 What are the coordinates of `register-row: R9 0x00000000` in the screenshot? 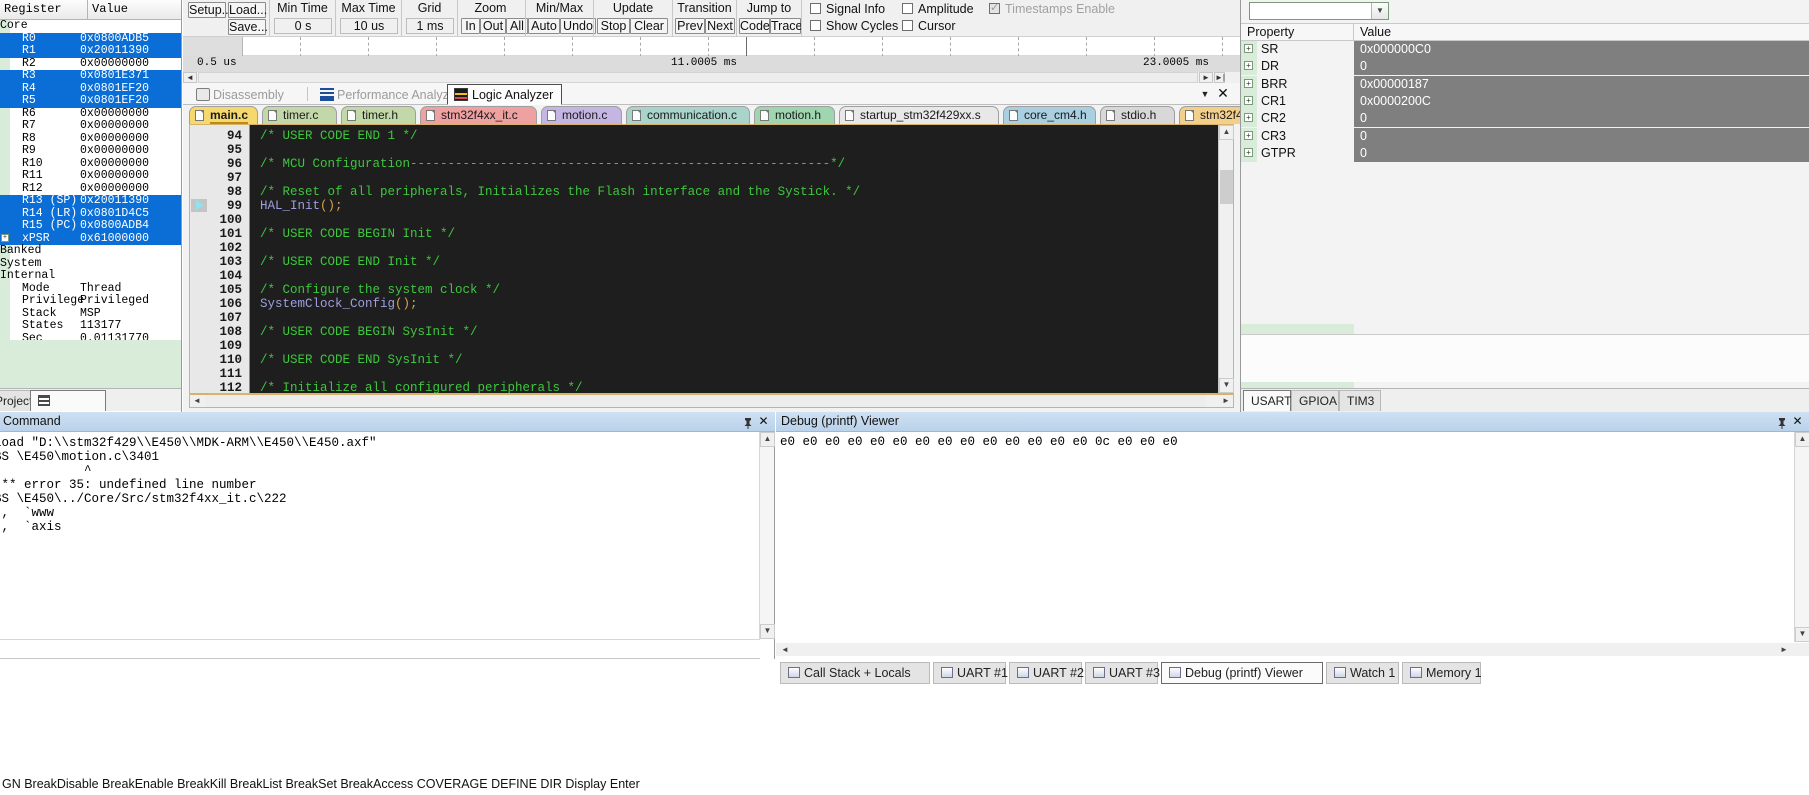 It's located at (90, 151).